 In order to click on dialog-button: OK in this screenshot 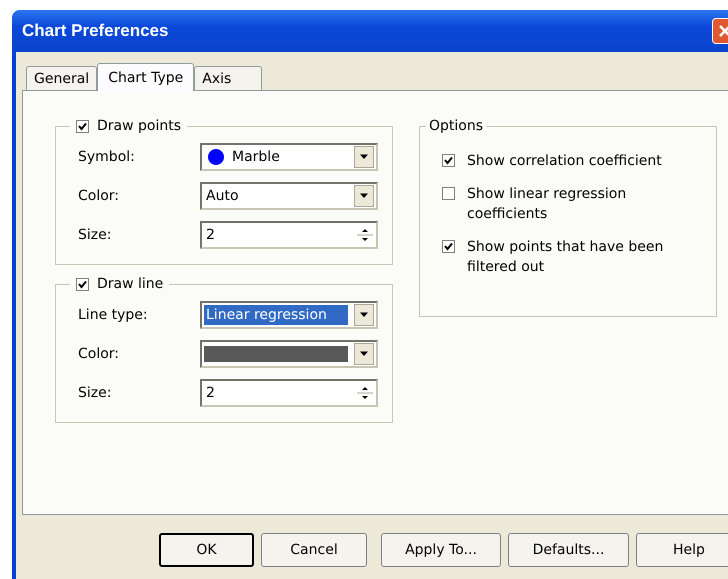, I will do `click(206, 550)`.